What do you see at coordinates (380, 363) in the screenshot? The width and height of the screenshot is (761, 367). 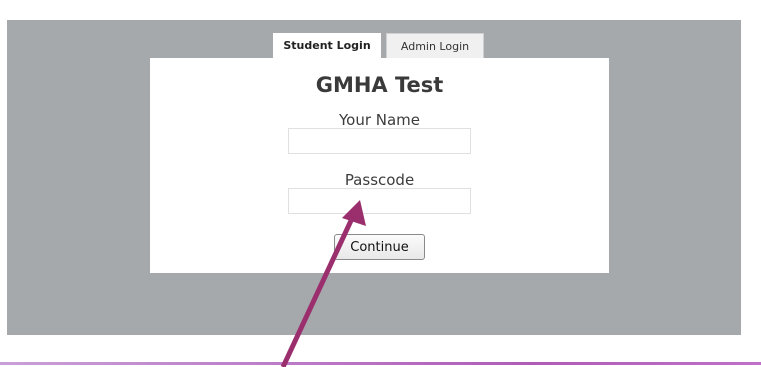 I see `bottom-rule` at bounding box center [380, 363].